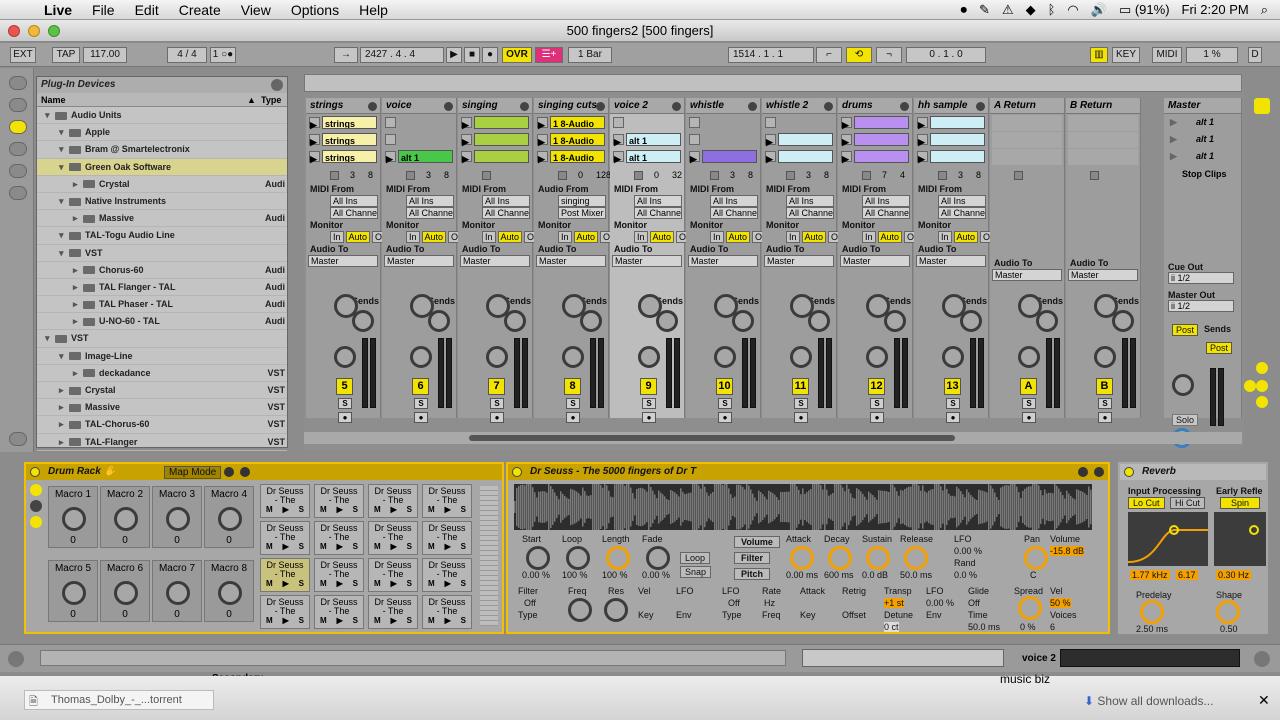  What do you see at coordinates (354, 201) in the screenshot?
I see `input-type-select: All Ins` at bounding box center [354, 201].